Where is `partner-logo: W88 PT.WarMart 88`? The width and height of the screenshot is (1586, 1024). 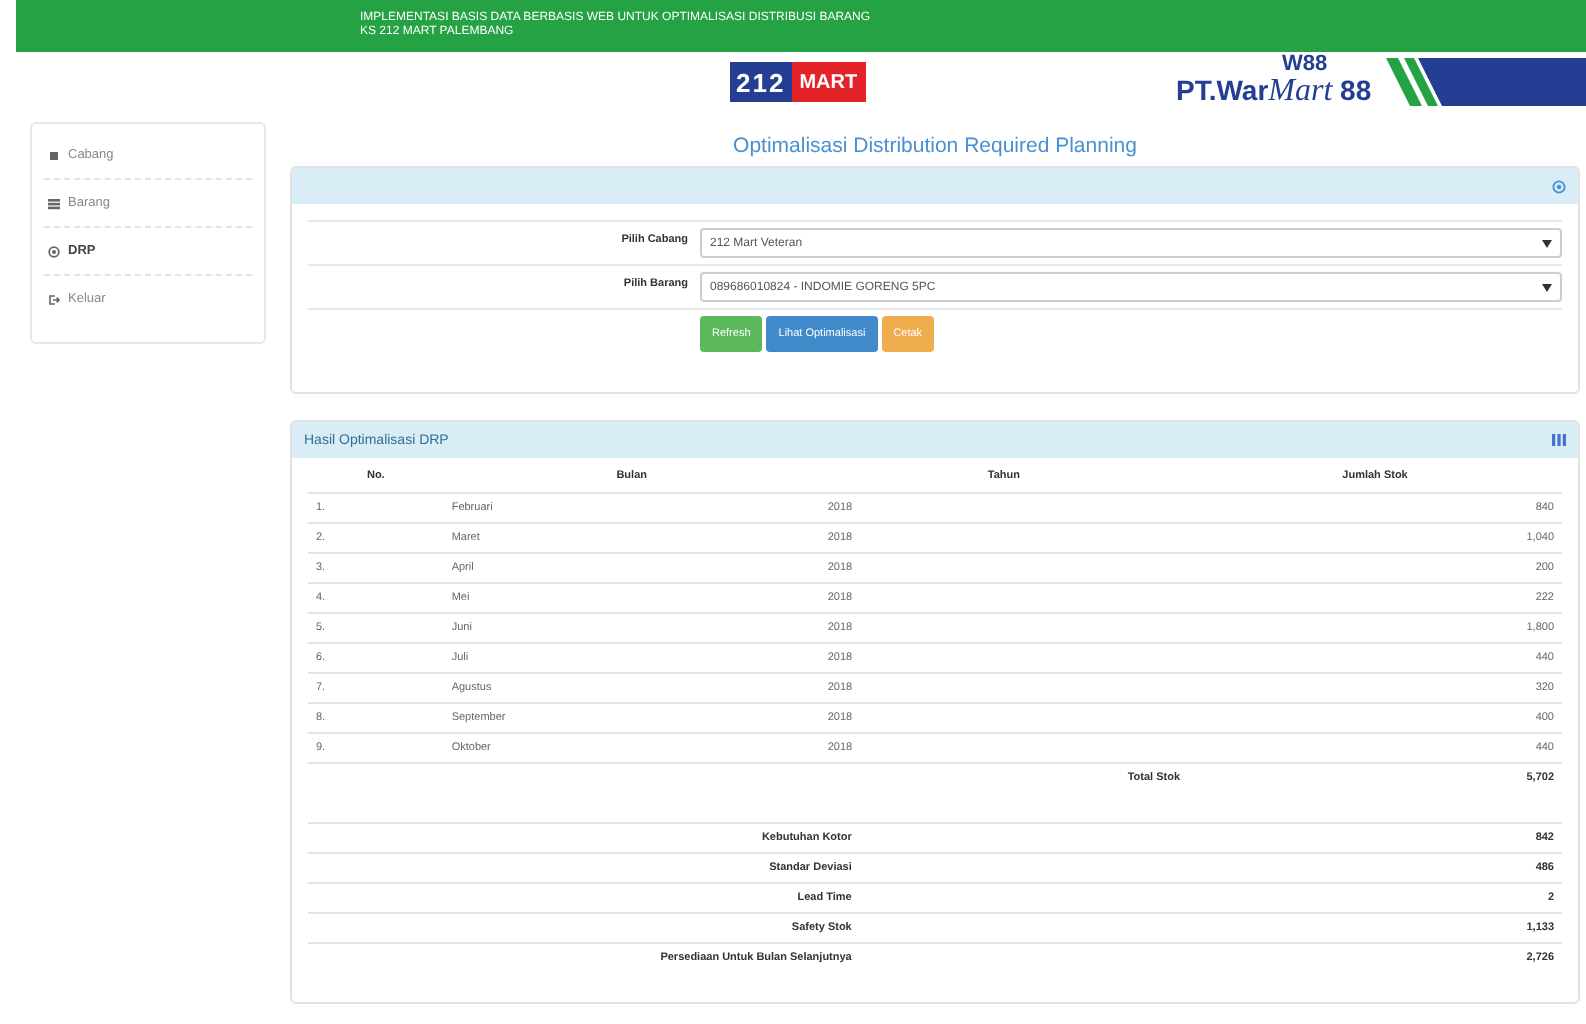
partner-logo: W88 PT.WarMart 88 is located at coordinates (1274, 80).